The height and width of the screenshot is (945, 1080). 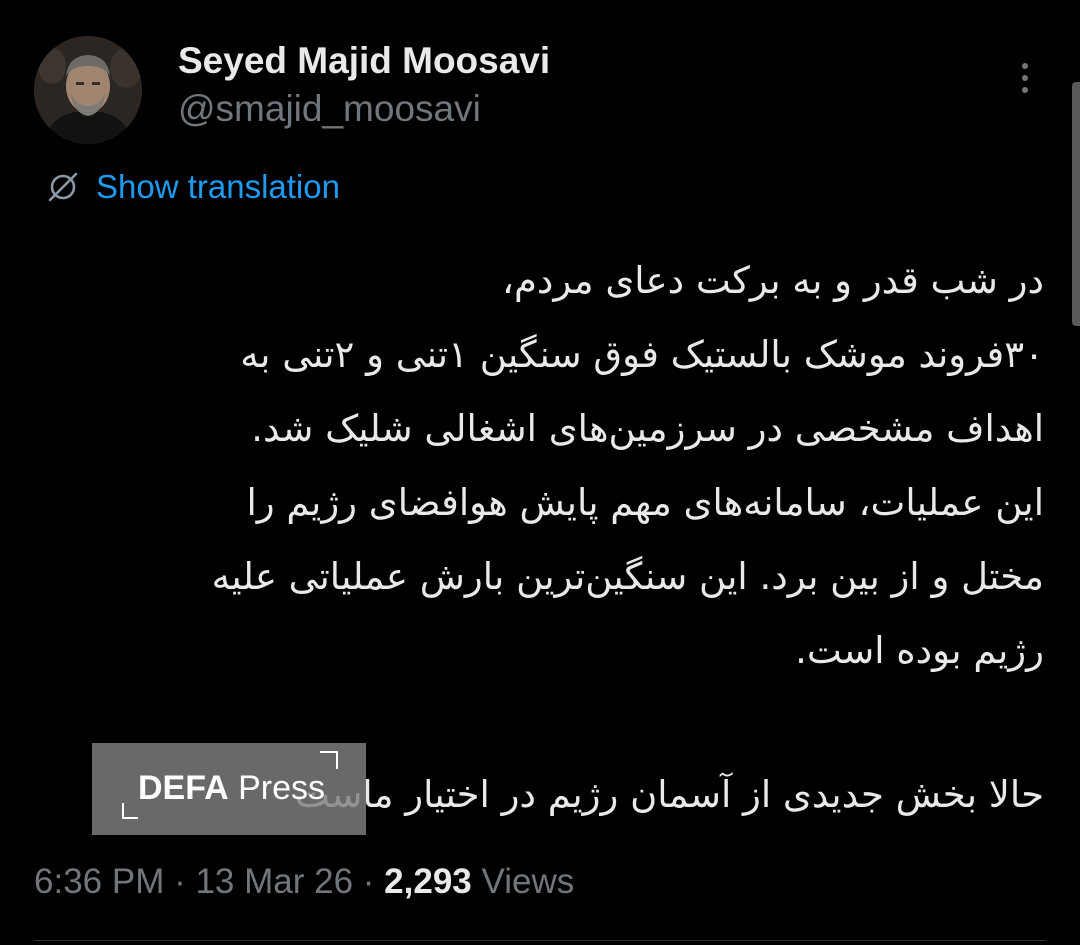 What do you see at coordinates (540, 940) in the screenshot?
I see `divider` at bounding box center [540, 940].